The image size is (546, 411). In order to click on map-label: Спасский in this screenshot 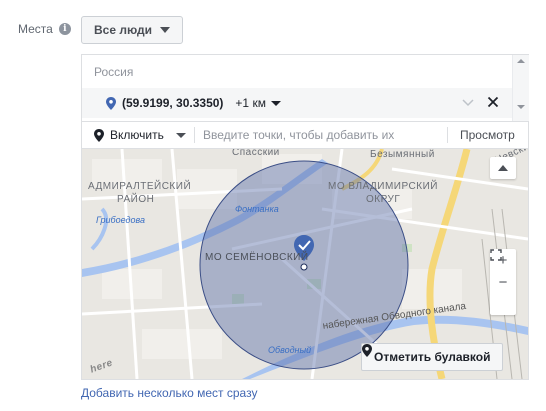, I will do `click(256, 153)`.